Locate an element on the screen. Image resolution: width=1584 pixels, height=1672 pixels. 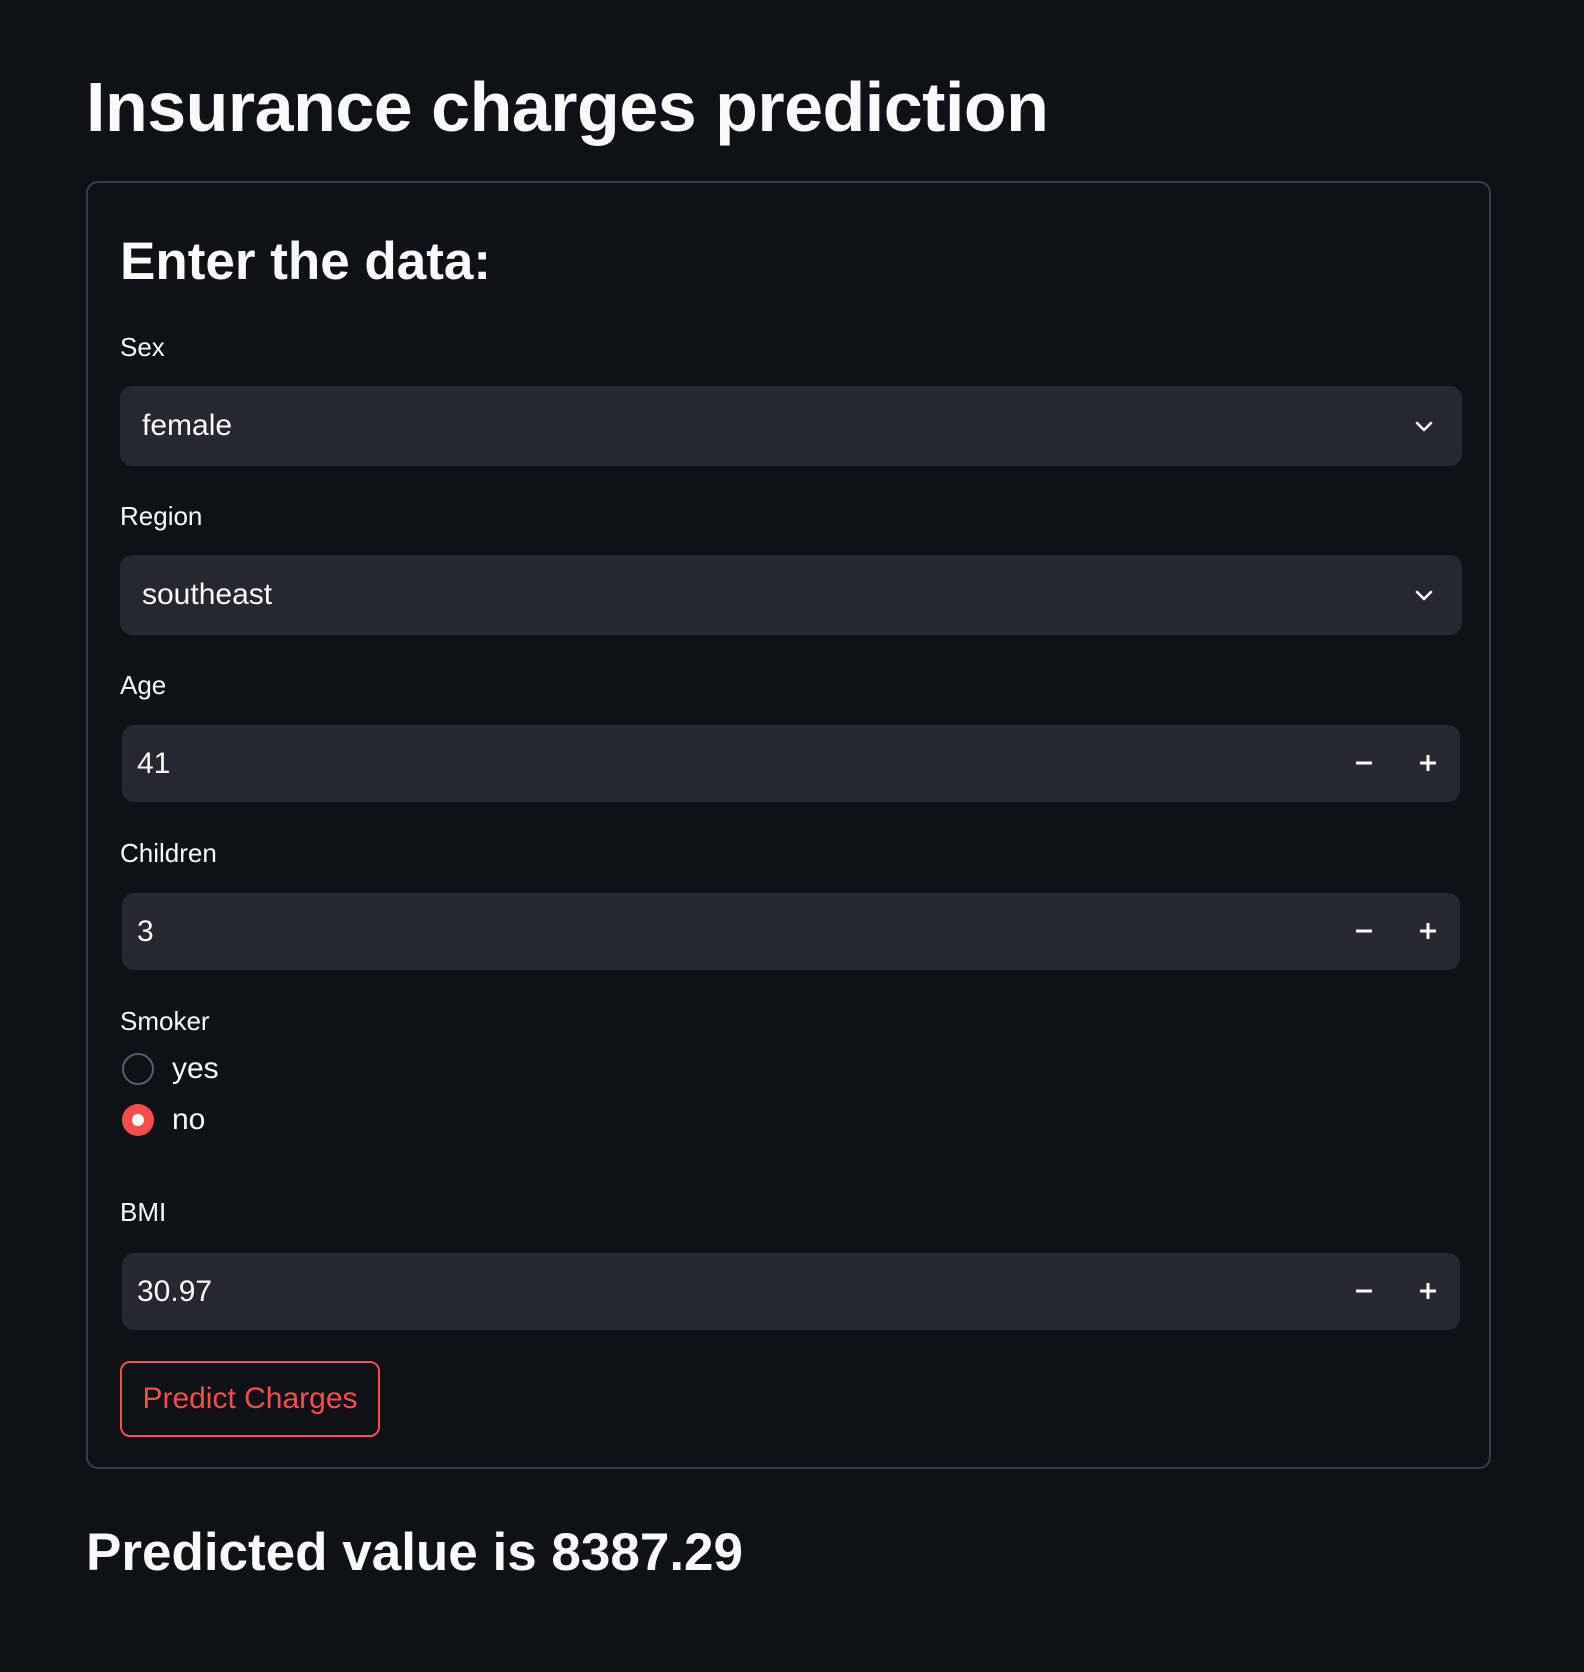
bmi-label: BMI is located at coordinates (143, 1212).